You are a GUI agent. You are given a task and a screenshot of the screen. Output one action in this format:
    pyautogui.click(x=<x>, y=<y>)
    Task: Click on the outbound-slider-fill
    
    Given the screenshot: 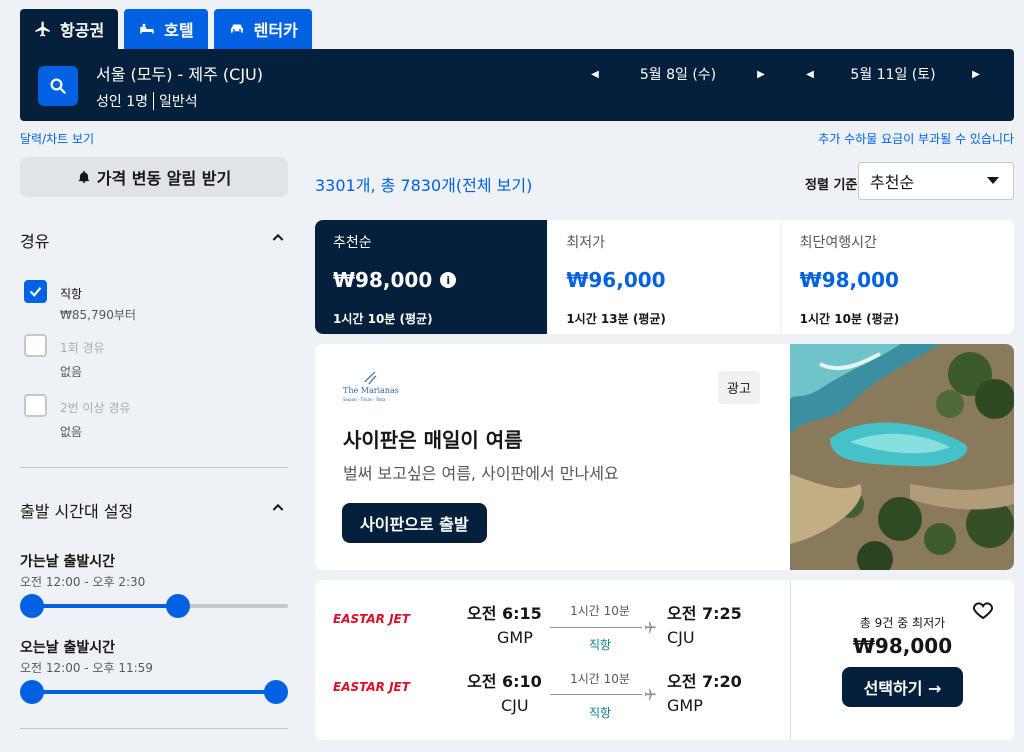 What is the action you would take?
    pyautogui.click(x=105, y=606)
    